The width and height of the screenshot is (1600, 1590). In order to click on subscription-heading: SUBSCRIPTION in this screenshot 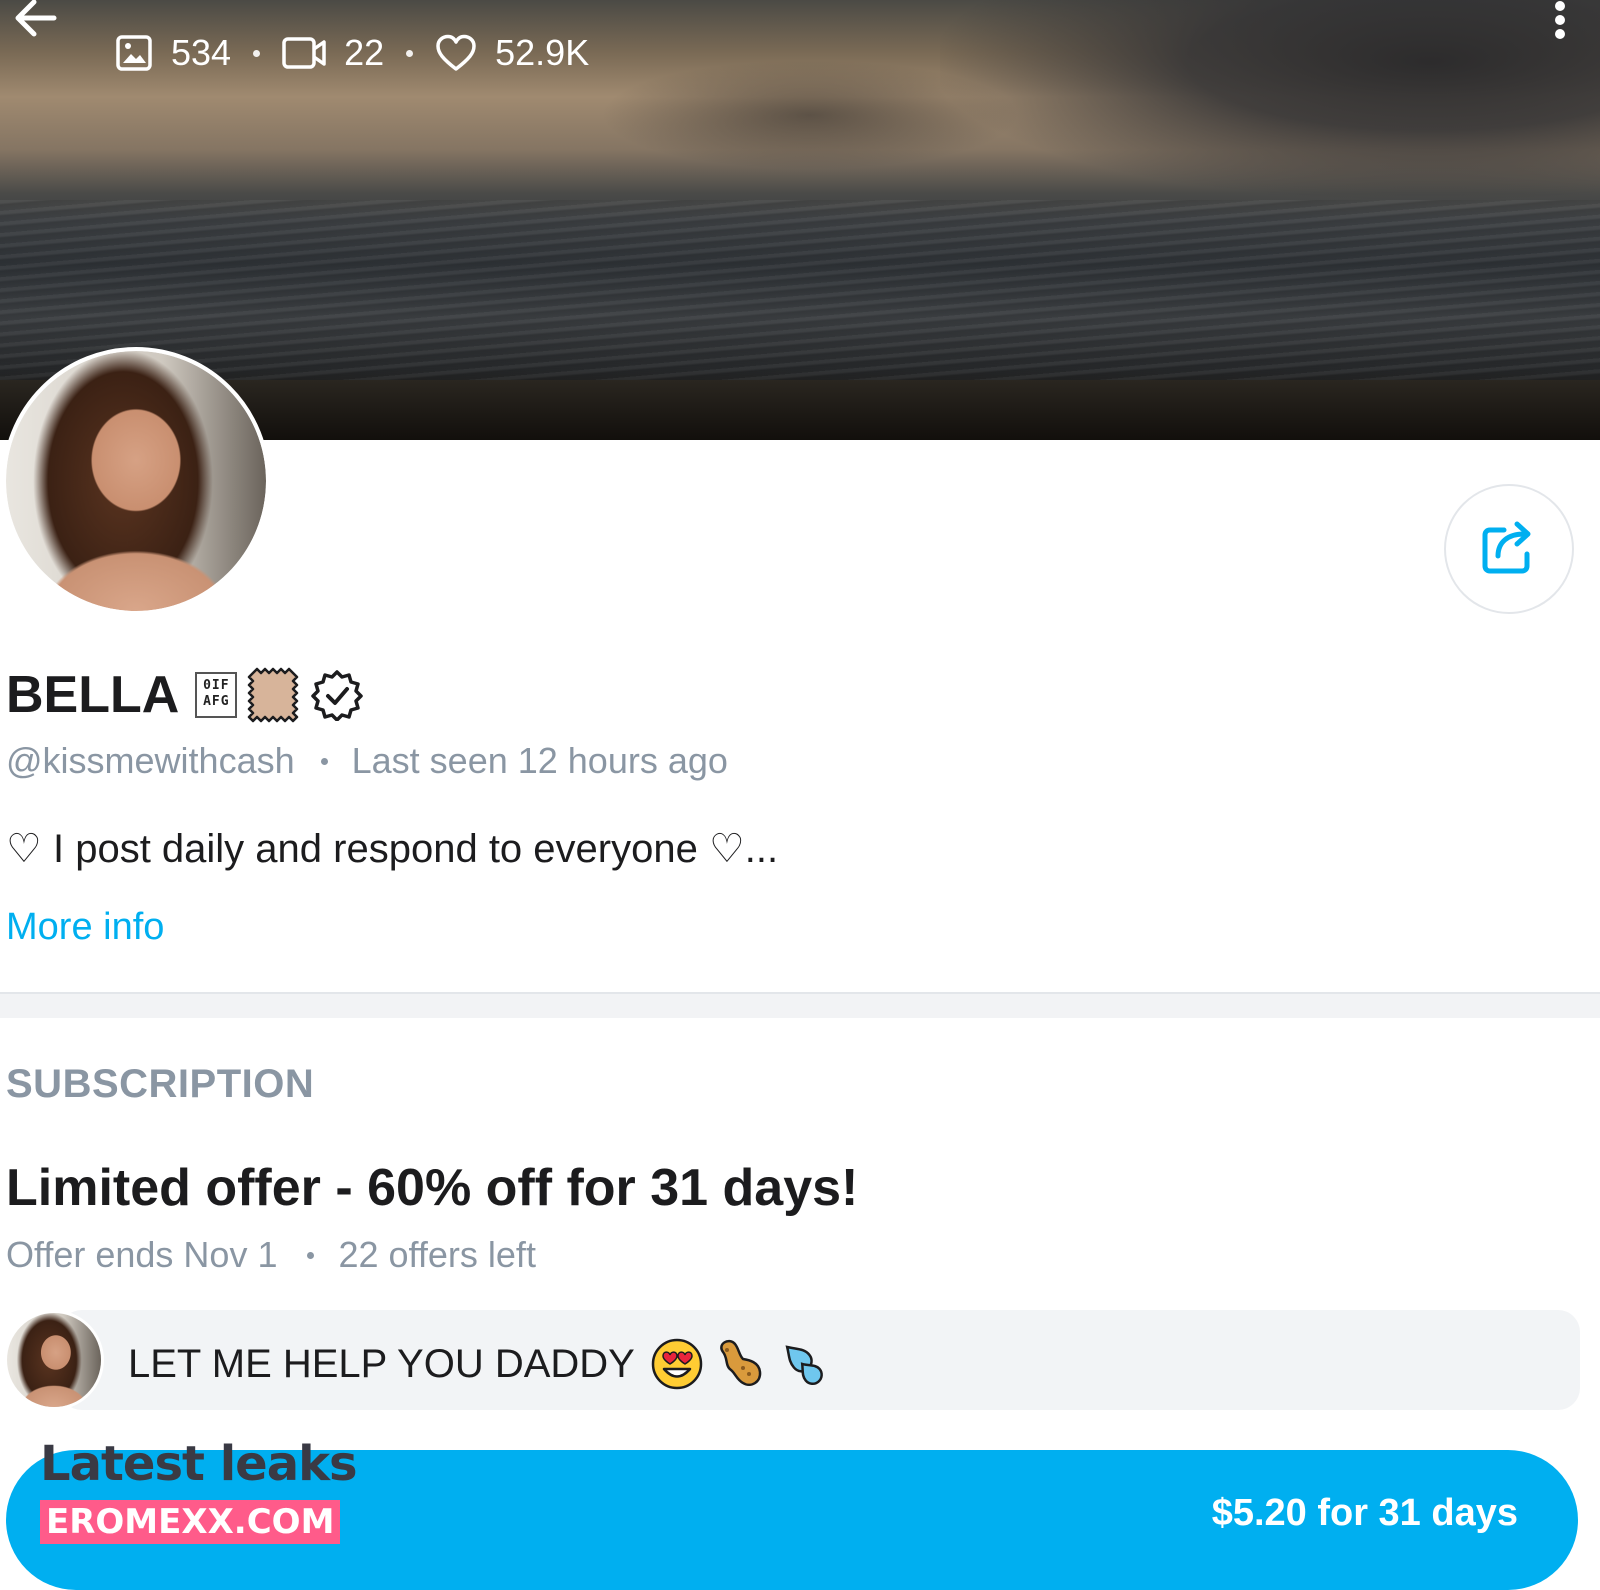, I will do `click(160, 1084)`.